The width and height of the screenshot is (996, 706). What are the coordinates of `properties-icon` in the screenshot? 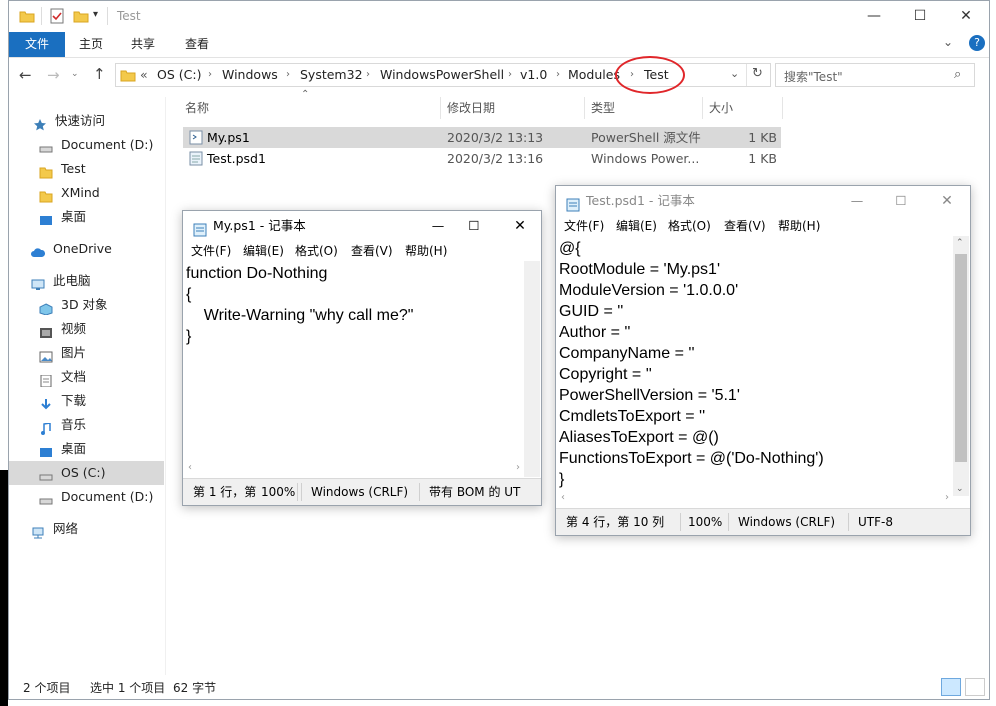 It's located at (57, 16).